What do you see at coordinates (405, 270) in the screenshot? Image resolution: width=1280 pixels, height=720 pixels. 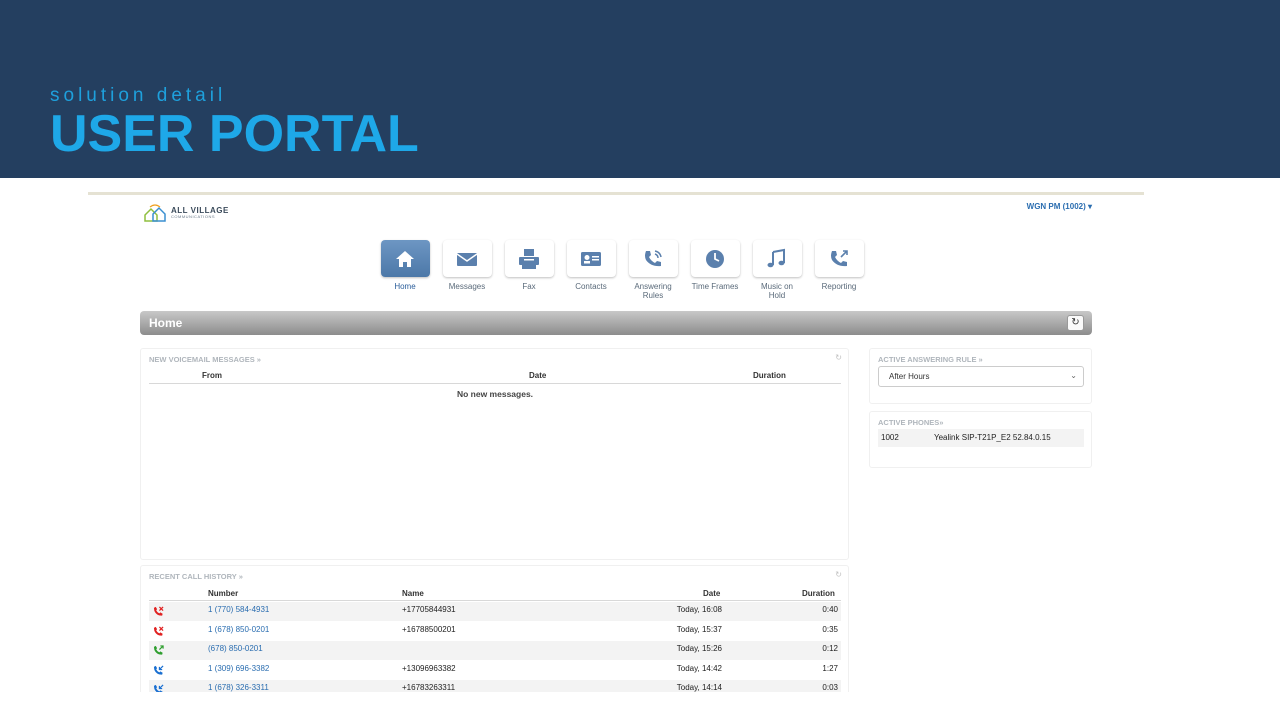 I see `nav-home: Home` at bounding box center [405, 270].